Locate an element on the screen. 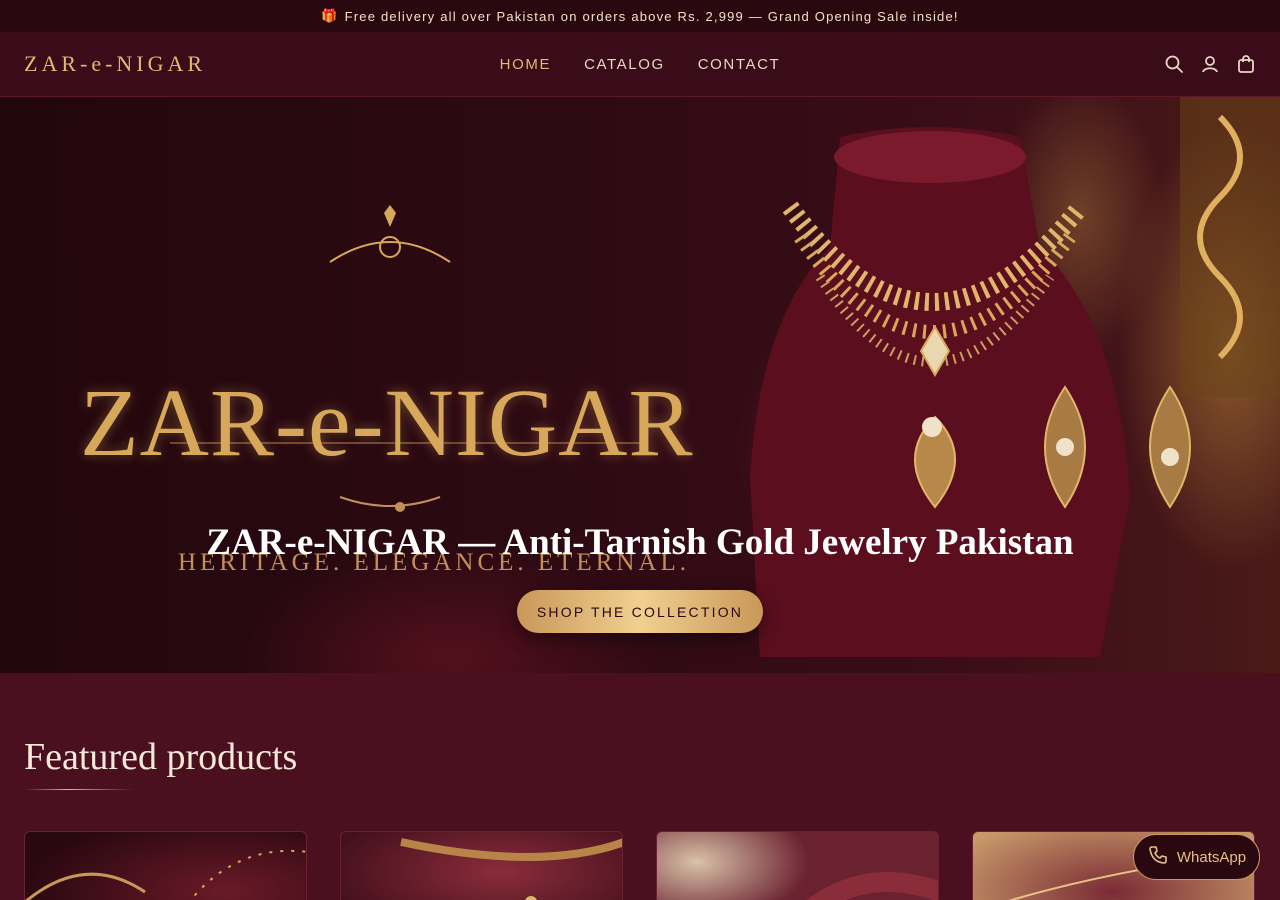 This screenshot has width=1280, height=900. whatsapp-label: WhatsApp is located at coordinates (1211, 857).